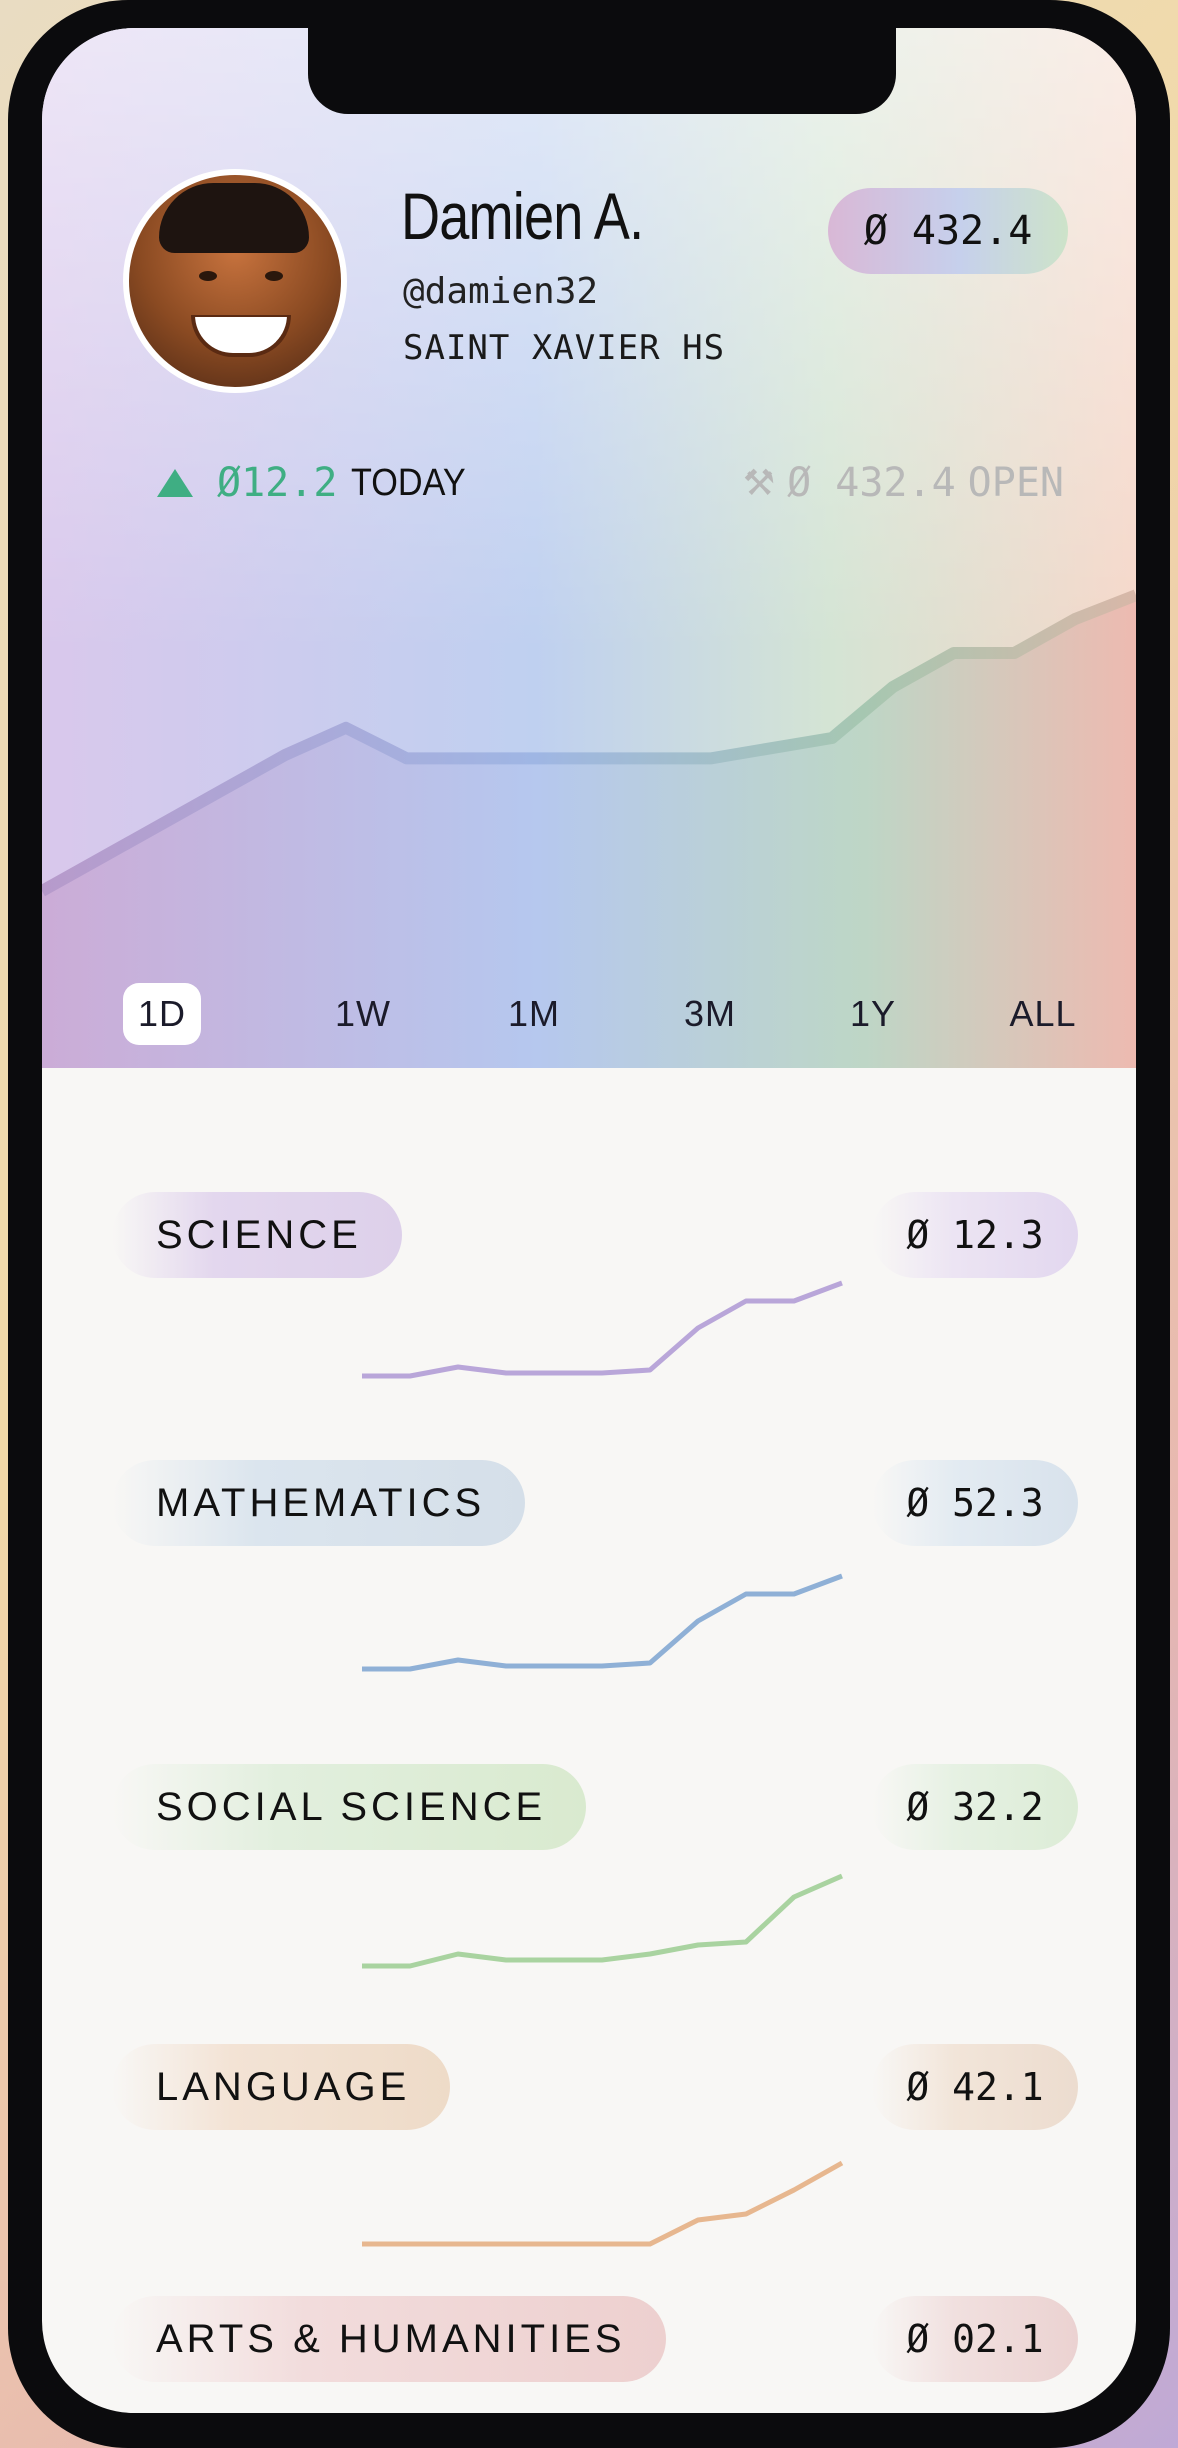 The width and height of the screenshot is (1178, 2448). Describe the element at coordinates (759, 482) in the screenshot. I see `pickaxe-icon: ⚒` at that location.